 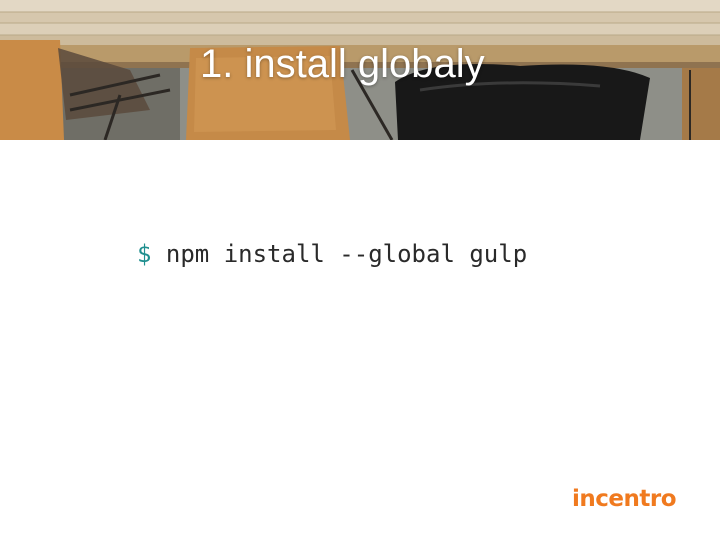 I want to click on prompt-symbol: $, so click(x=144, y=254).